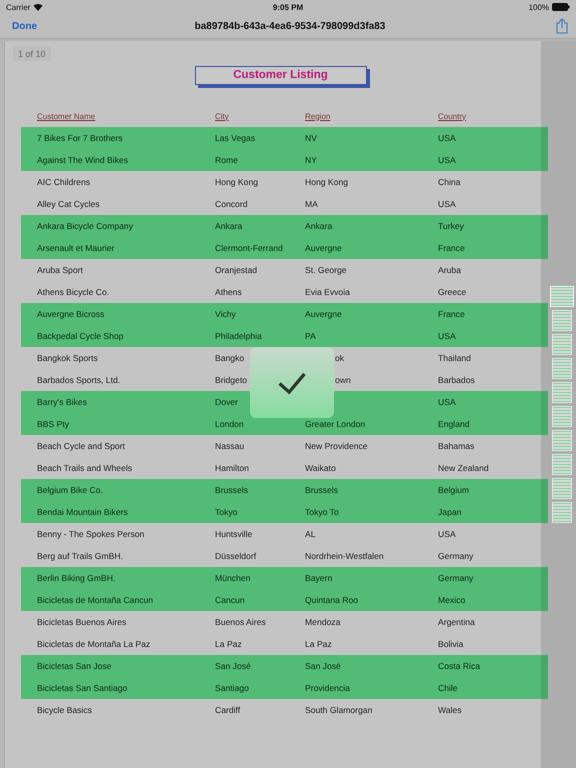 Image resolution: width=576 pixels, height=768 pixels. Describe the element at coordinates (227, 160) in the screenshot. I see `table-cell-text: Rome` at that location.